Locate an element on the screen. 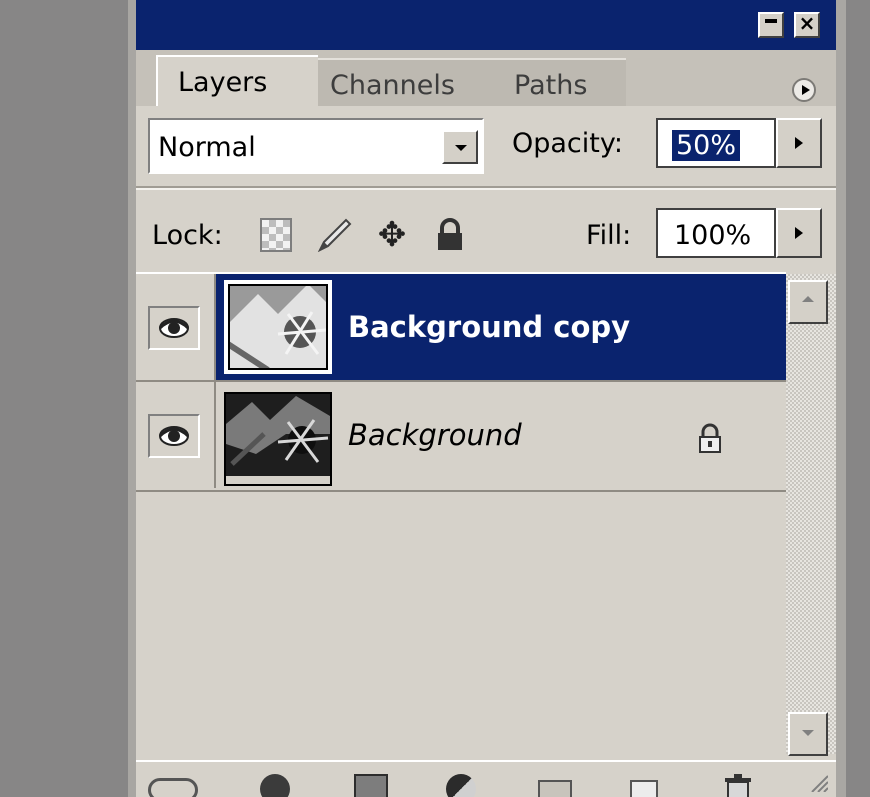 The image size is (870, 797). layer-mask-icon is located at coordinates (371, 785).